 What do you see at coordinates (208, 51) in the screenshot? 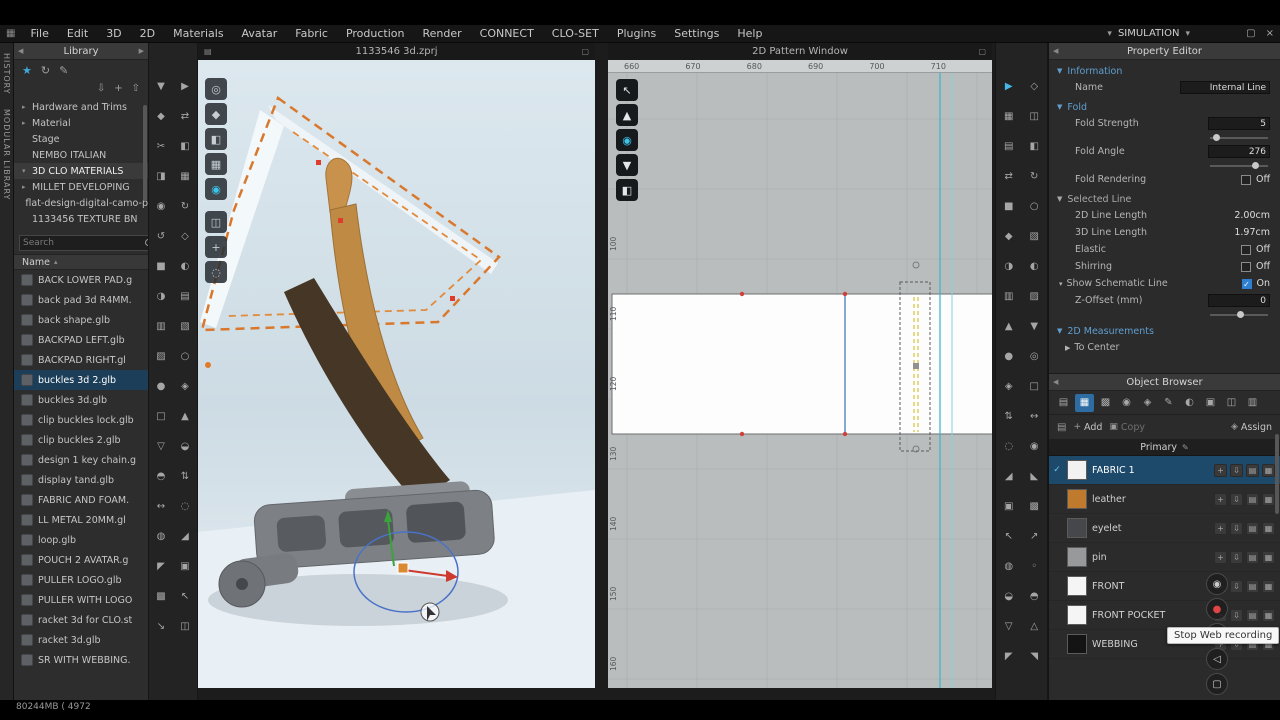
I see `panel-menu-icon: ▤` at bounding box center [208, 51].